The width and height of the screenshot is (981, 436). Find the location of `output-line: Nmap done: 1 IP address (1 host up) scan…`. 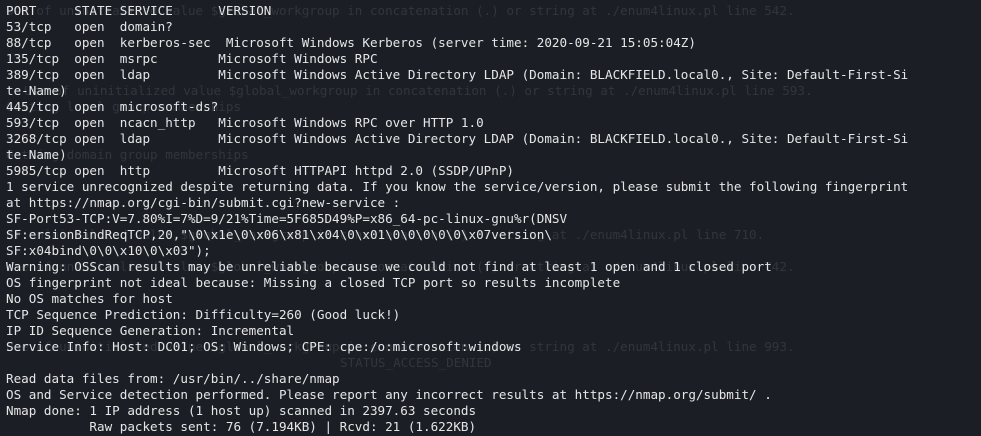

output-line: Nmap done: 1 IP address (1 host up) scan… is located at coordinates (241, 410).